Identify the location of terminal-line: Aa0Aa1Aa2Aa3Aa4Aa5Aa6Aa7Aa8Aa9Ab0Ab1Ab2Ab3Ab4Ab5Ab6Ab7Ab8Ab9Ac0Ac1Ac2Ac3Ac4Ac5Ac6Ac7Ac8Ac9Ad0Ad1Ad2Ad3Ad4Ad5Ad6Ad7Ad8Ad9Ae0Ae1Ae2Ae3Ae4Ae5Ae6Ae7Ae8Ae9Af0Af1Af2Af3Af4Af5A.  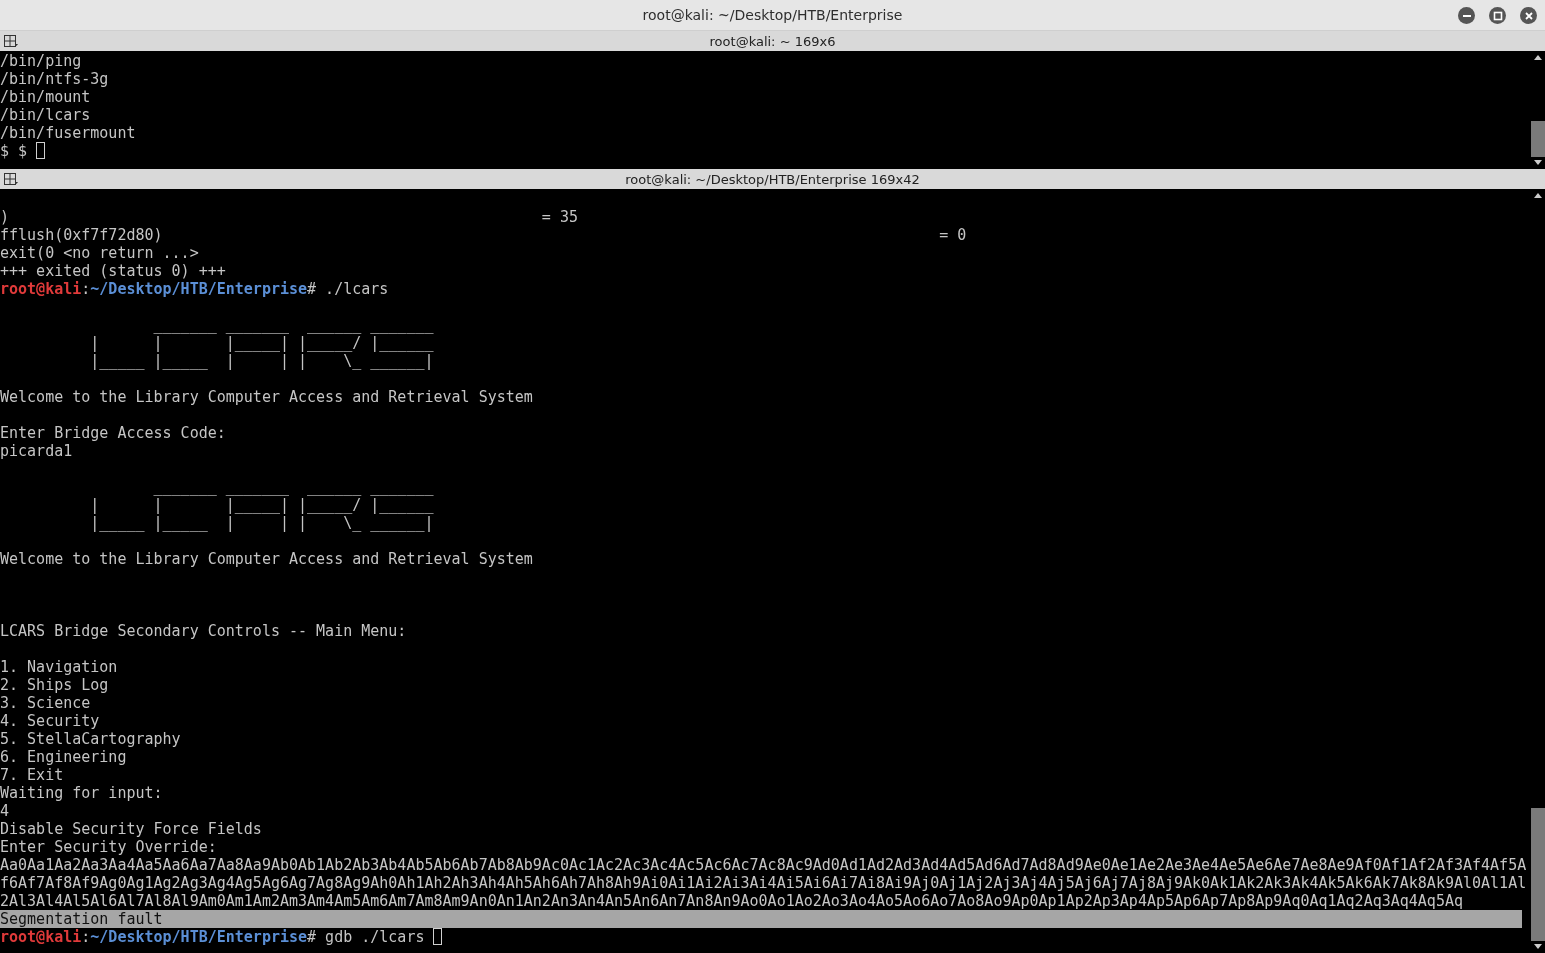
(763, 865).